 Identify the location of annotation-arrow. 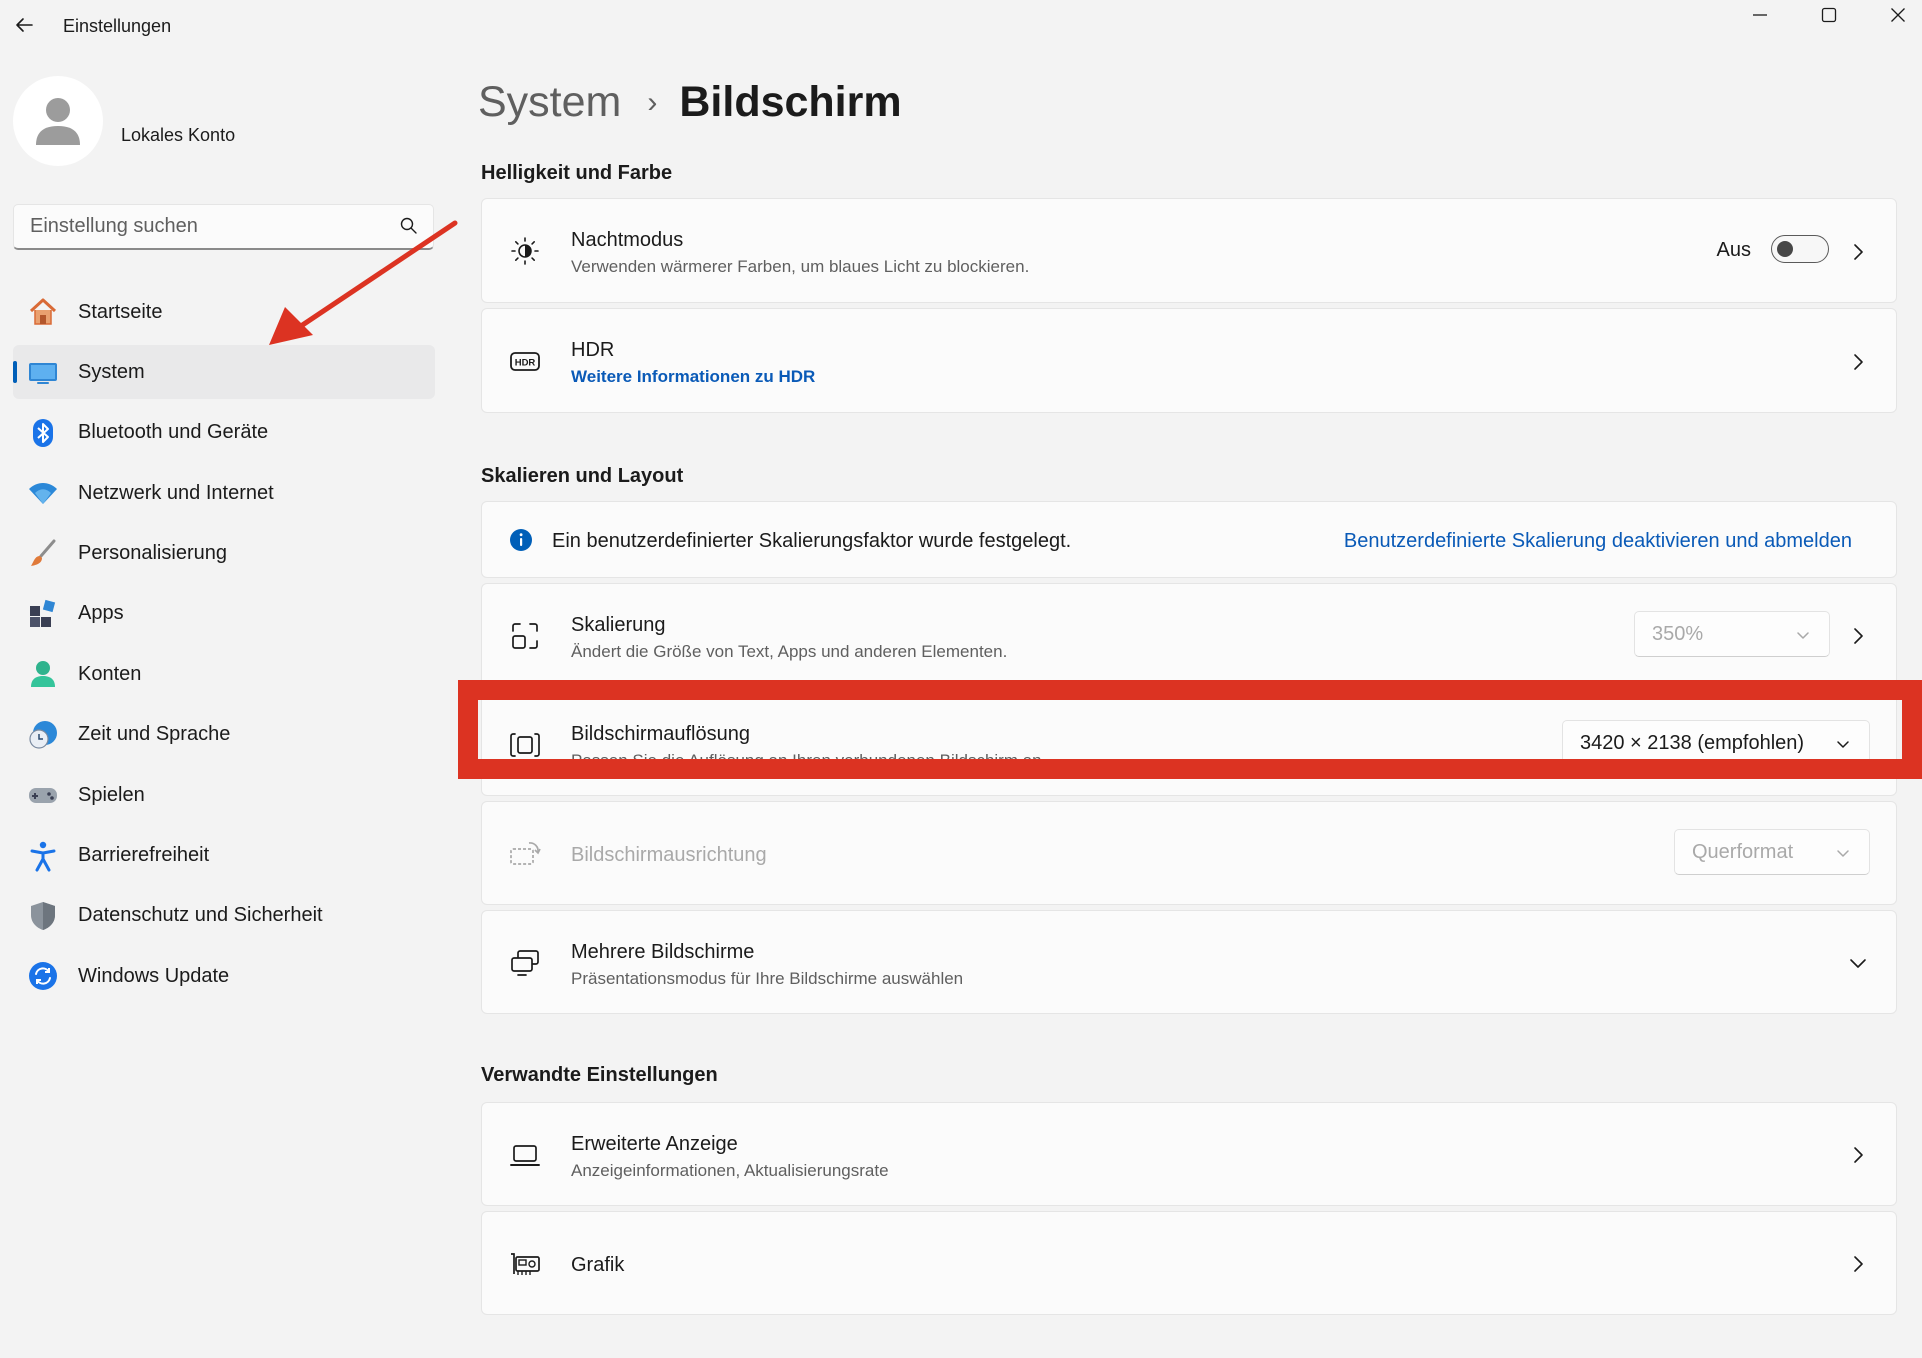
(363, 282).